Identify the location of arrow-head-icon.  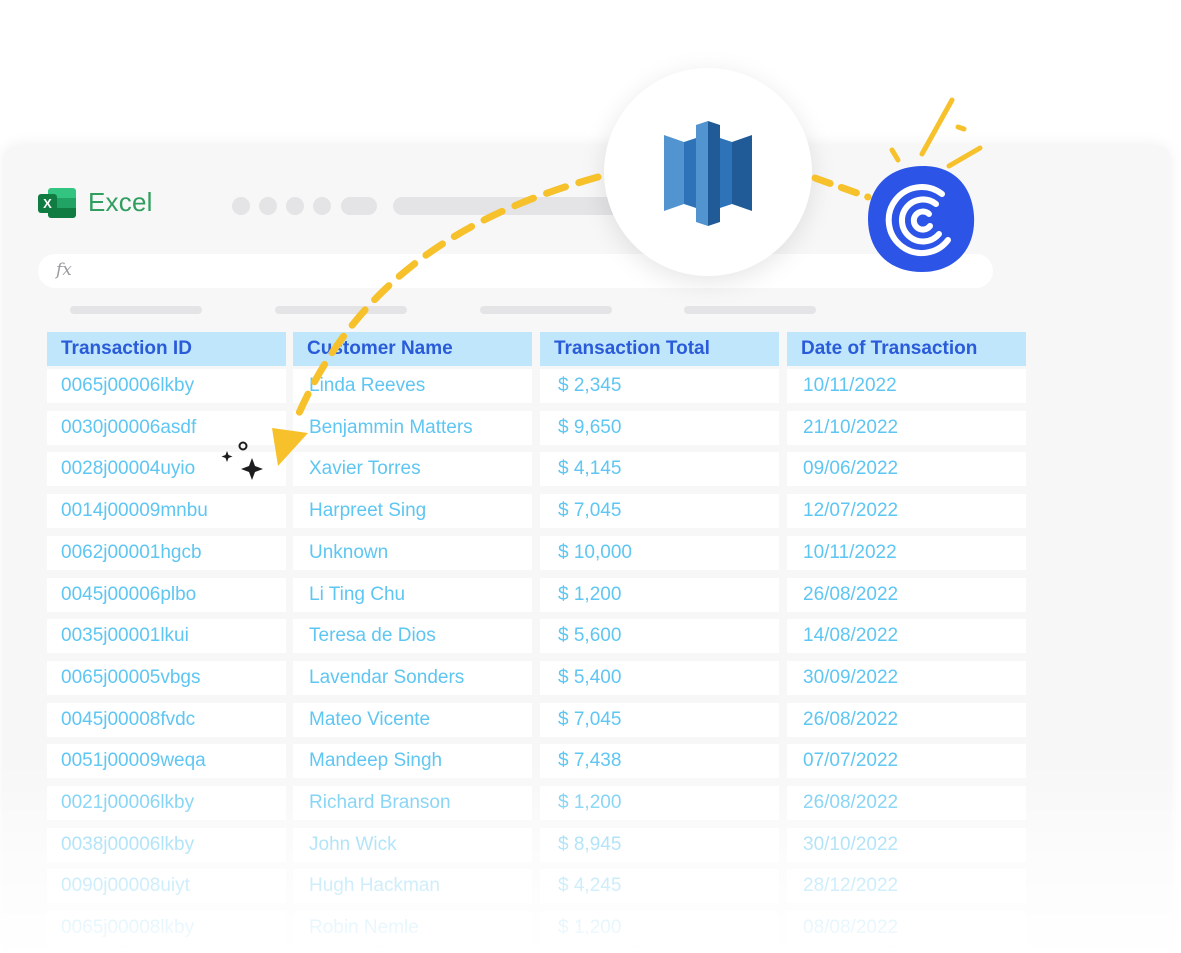
(290, 447).